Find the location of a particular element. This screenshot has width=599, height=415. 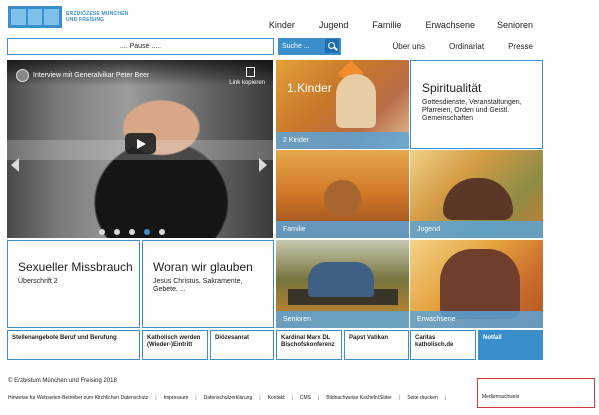

tile-jugend-label: Jugend is located at coordinates (476, 229).